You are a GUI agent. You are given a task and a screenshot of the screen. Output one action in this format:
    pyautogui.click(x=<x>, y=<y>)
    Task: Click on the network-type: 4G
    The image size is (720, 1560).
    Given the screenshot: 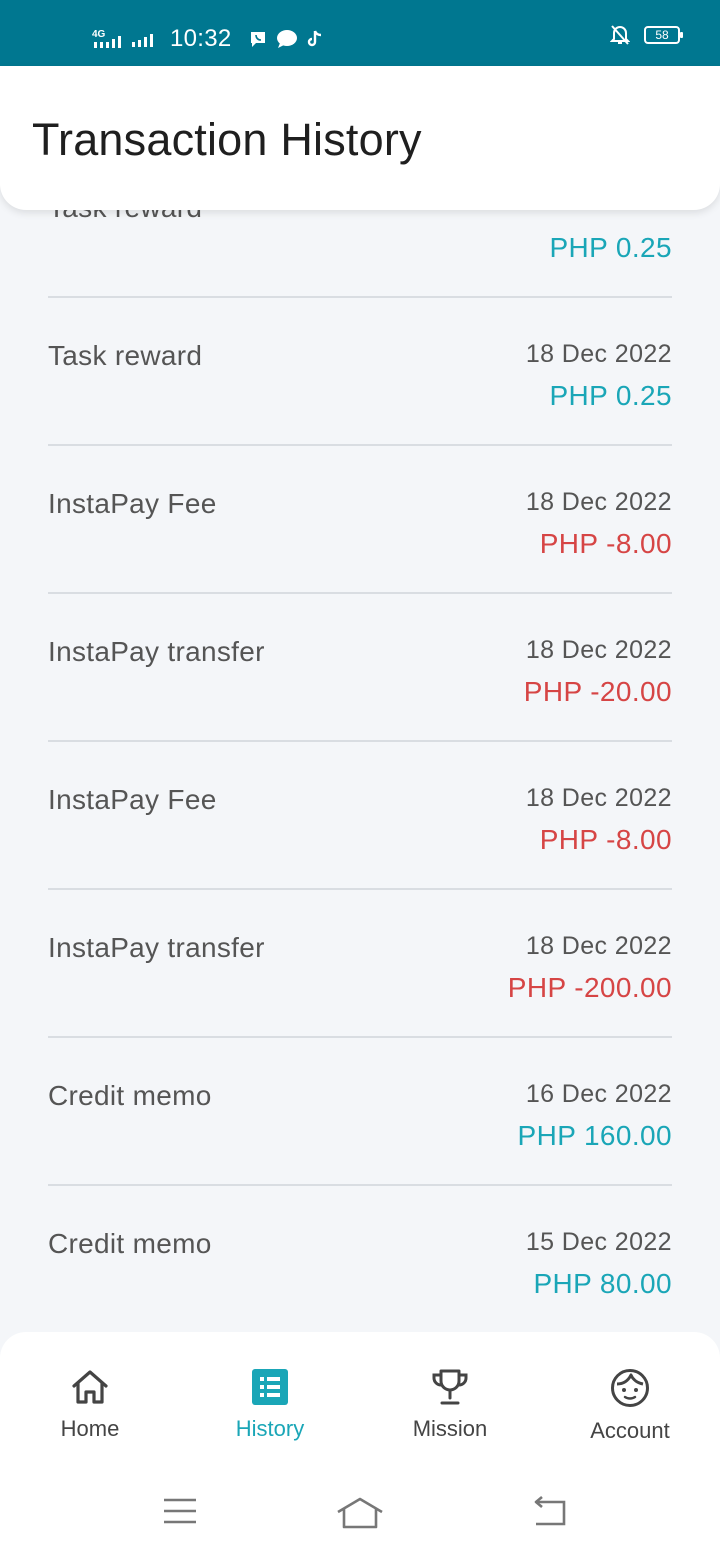 What is the action you would take?
    pyautogui.click(x=99, y=34)
    